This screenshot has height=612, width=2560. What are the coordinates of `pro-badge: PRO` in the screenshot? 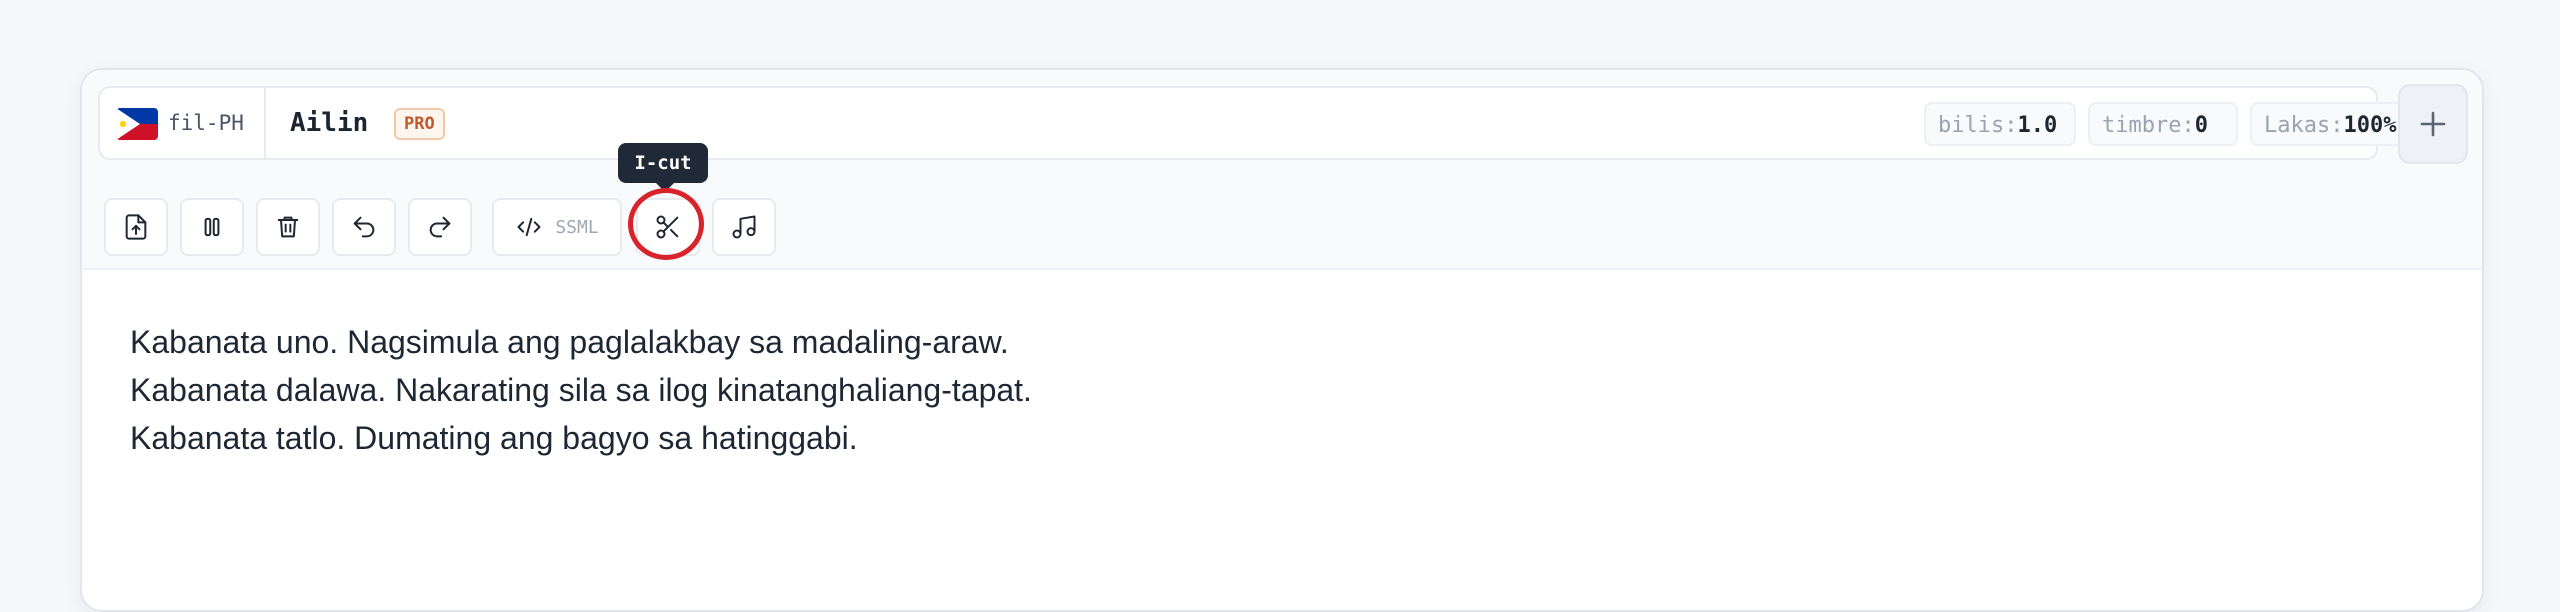 It's located at (419, 124).